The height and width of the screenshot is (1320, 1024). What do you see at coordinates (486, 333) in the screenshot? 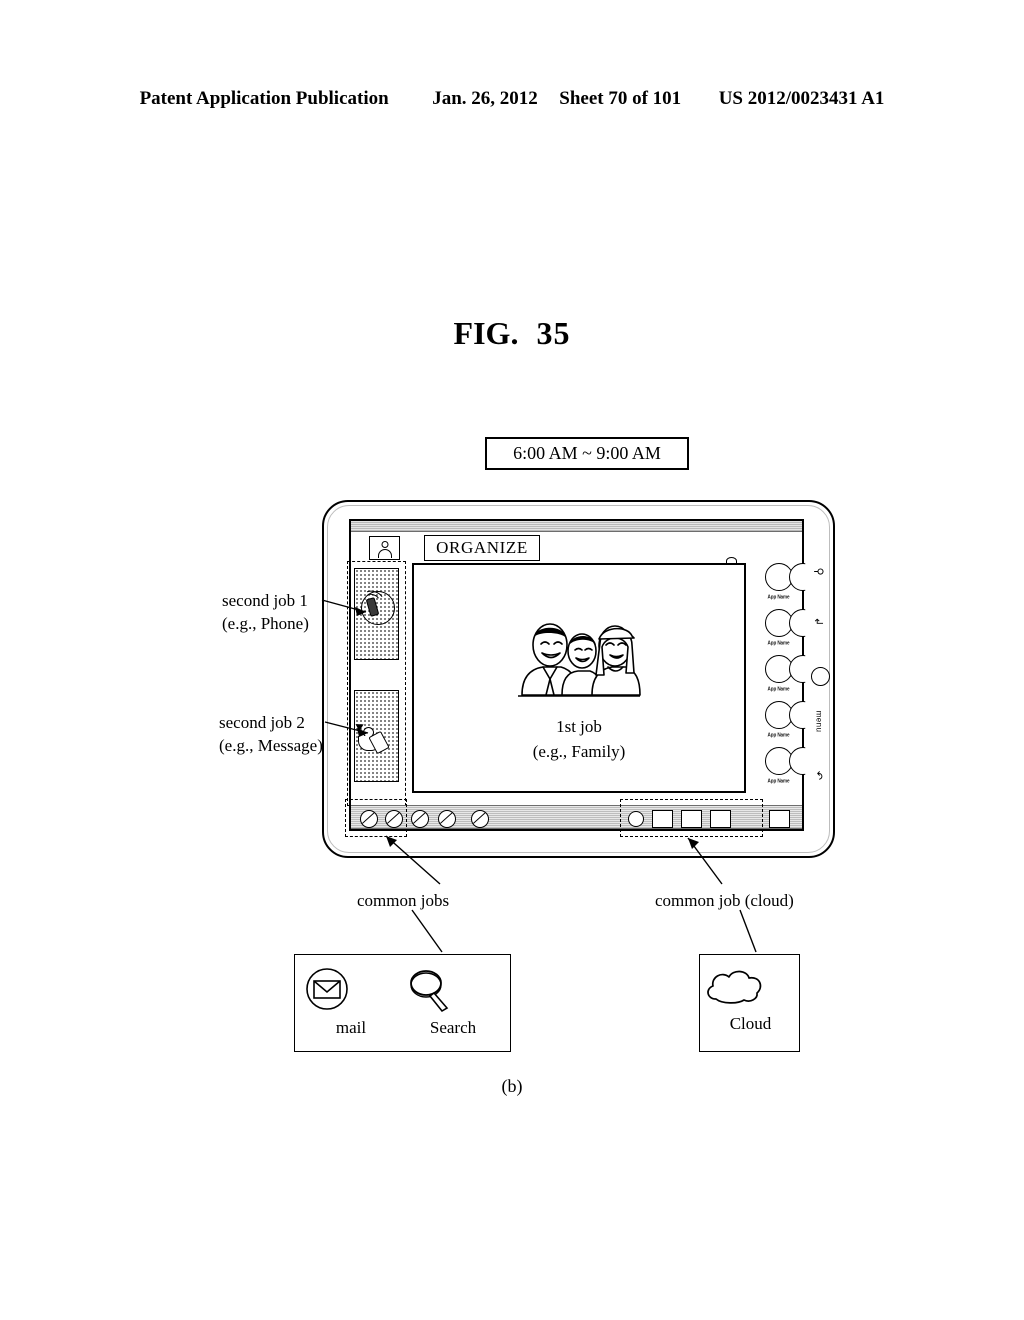
I see `figure-label: FIG.` at bounding box center [486, 333].